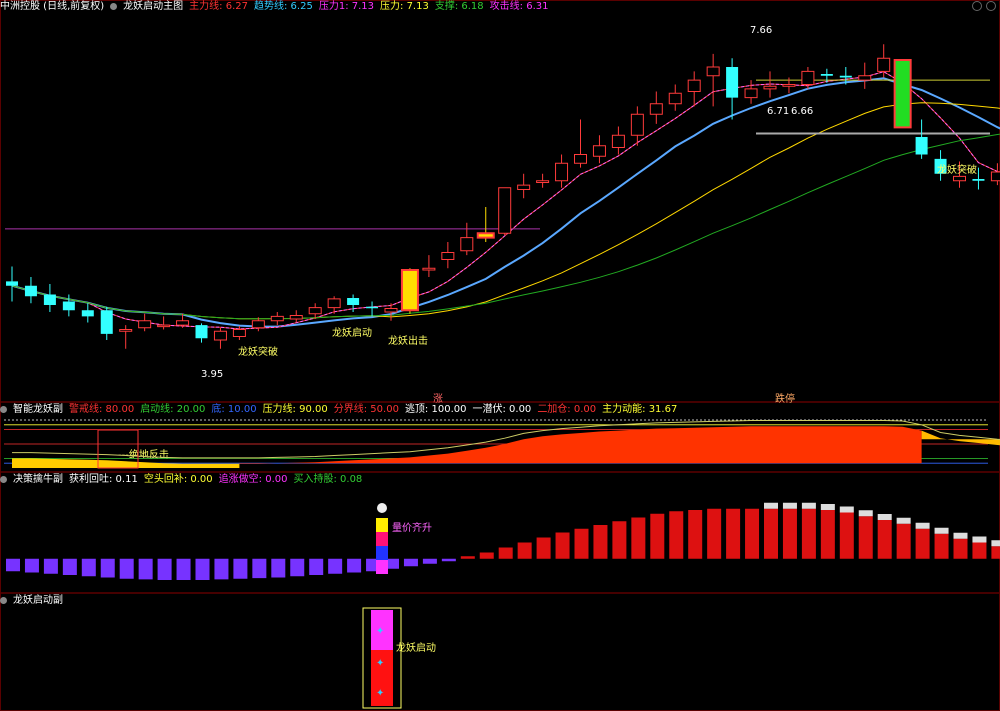 The width and height of the screenshot is (1000, 711). What do you see at coordinates (416, 647) in the screenshot?
I see `launch-sub-label: 龙妖启动` at bounding box center [416, 647].